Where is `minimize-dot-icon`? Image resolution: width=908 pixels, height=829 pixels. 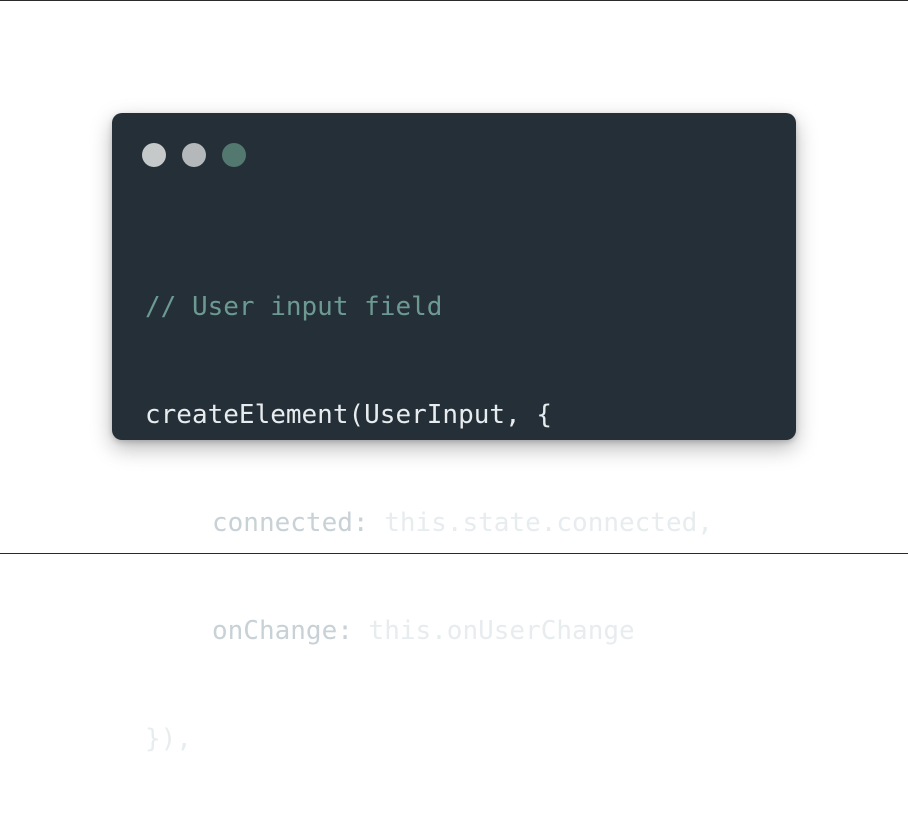 minimize-dot-icon is located at coordinates (194, 155).